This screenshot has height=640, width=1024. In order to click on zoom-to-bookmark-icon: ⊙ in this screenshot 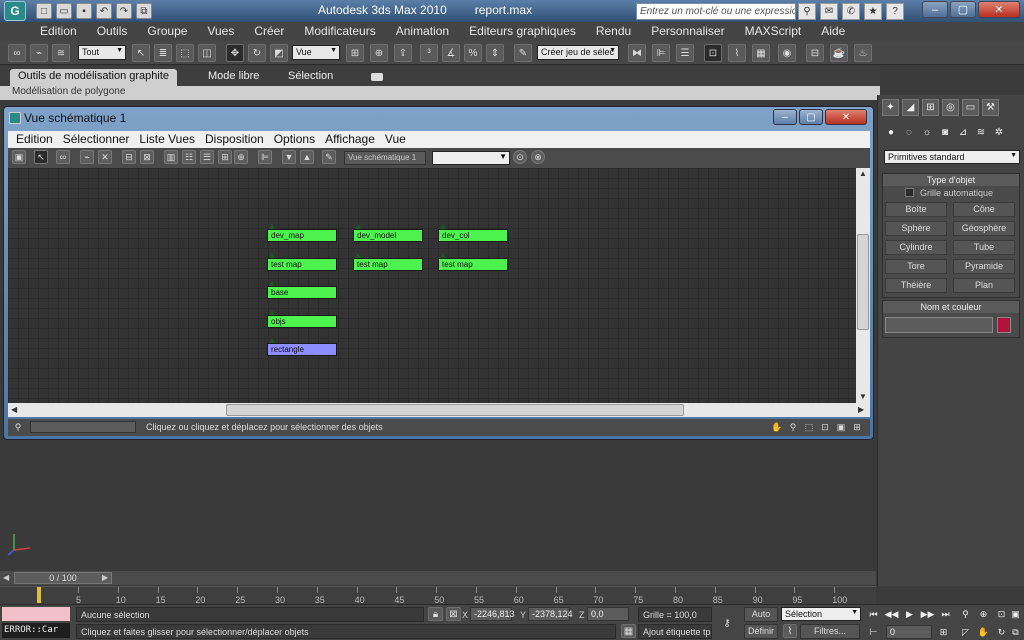, I will do `click(520, 157)`.